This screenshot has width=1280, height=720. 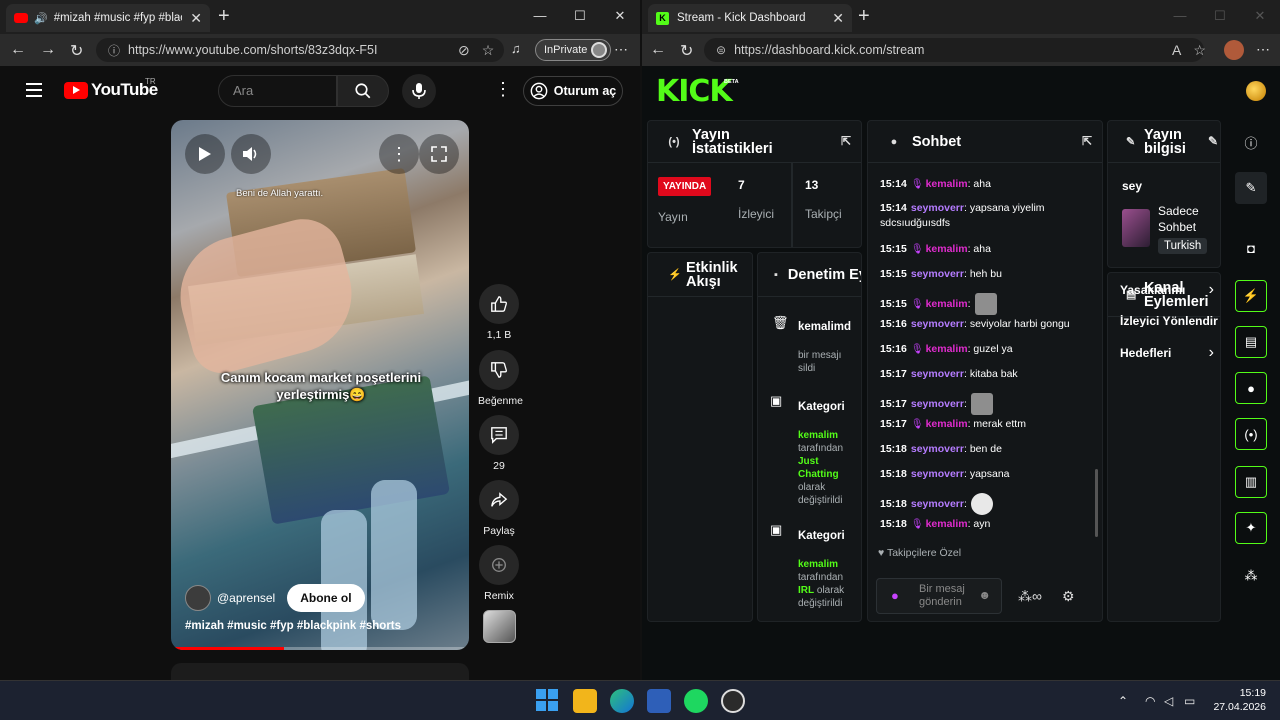 I want to click on search-button, so click(x=363, y=91).